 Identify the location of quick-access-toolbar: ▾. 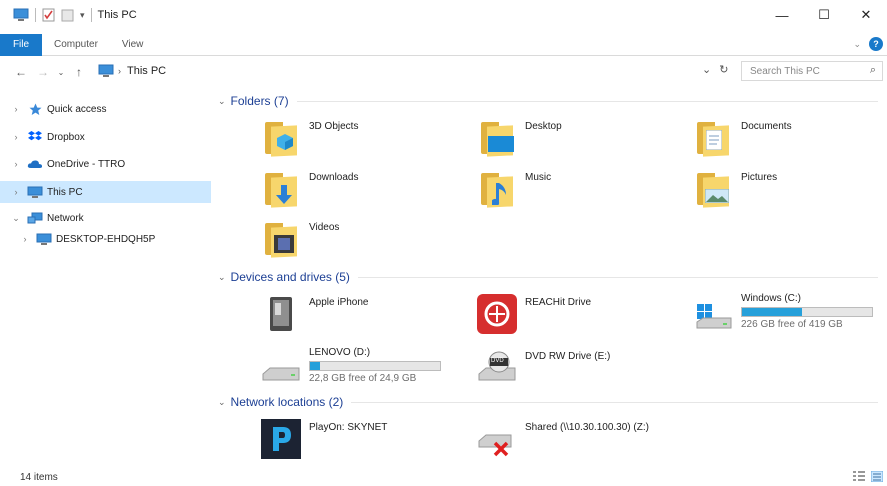
(52, 15).